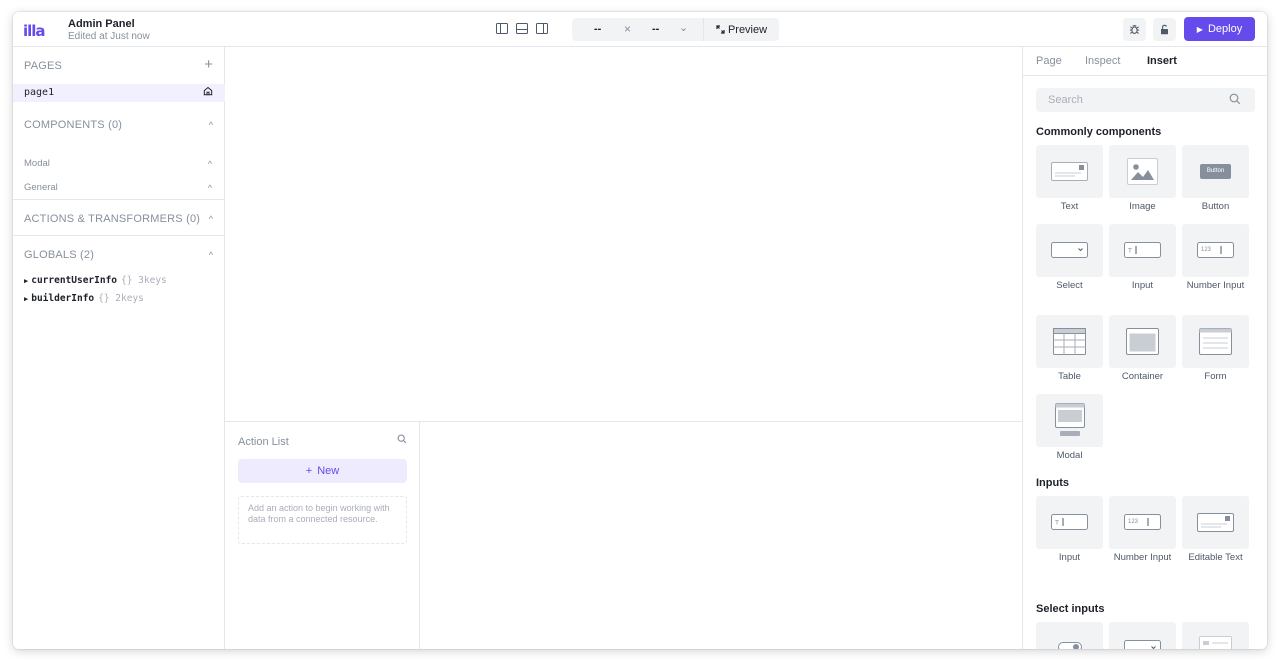  What do you see at coordinates (109, 36) in the screenshot?
I see `app-edited-status: Edited at Just now` at bounding box center [109, 36].